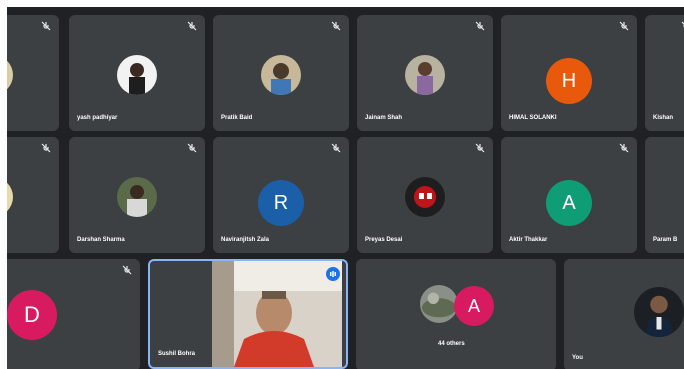 This screenshot has height=369, width=684. I want to click on participant-name: HIMAL SOLANKI, so click(533, 118).